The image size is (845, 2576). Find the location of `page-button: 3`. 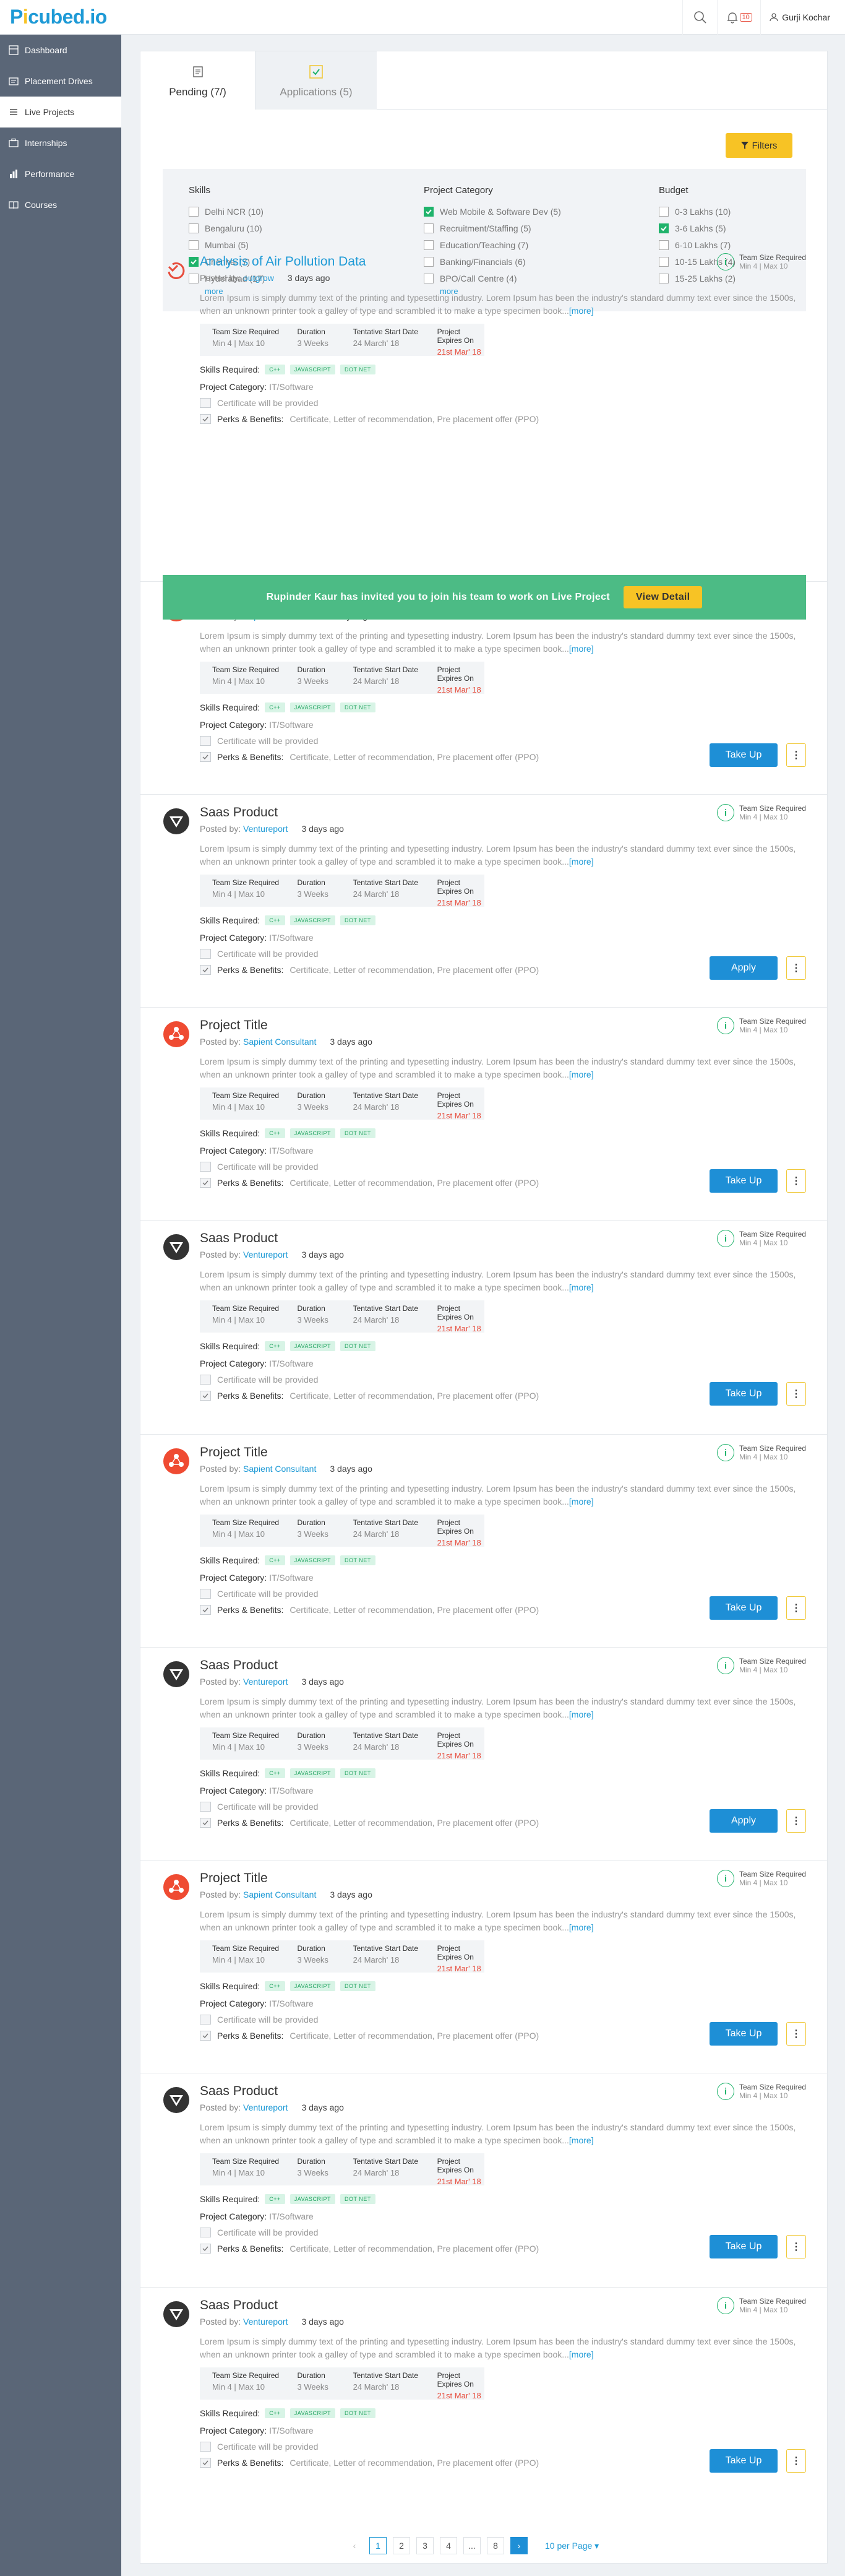

page-button: 3 is located at coordinates (425, 2545).